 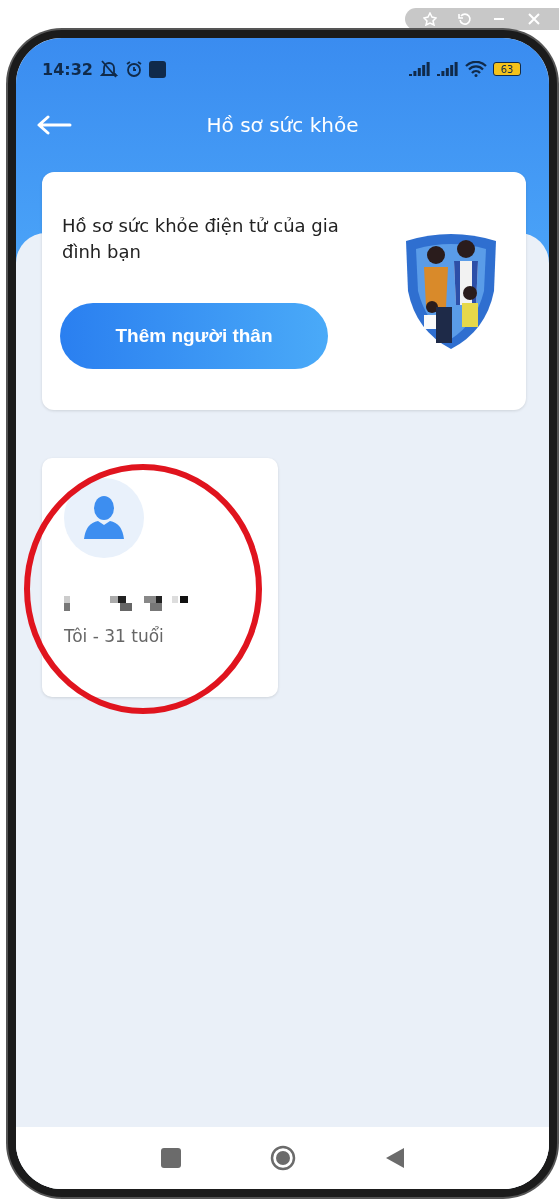 I want to click on muted-bell-icon, so click(x=108, y=69).